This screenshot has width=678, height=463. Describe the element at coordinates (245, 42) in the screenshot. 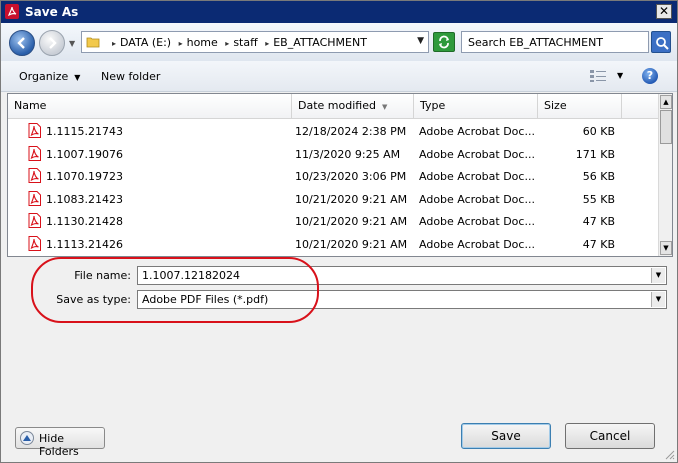

I see `breadcrumb-item: staff` at that location.